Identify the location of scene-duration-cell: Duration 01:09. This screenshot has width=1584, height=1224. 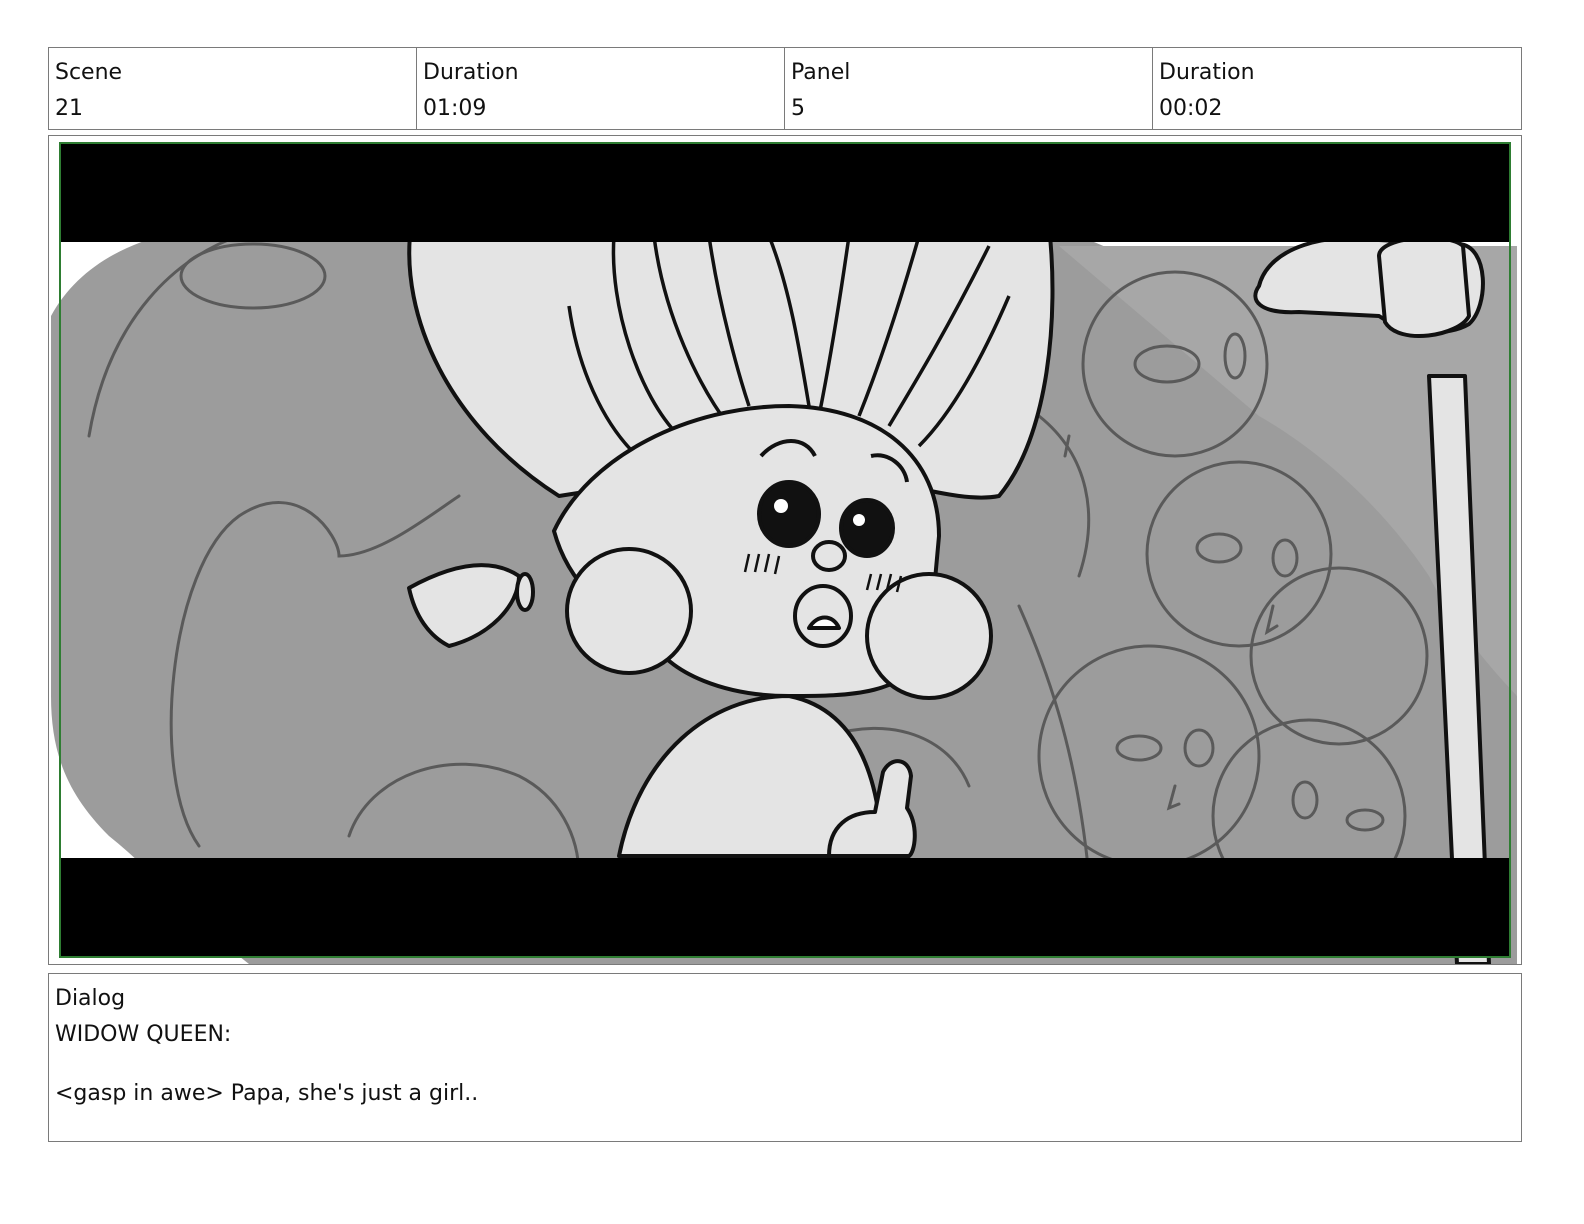
(601, 88).